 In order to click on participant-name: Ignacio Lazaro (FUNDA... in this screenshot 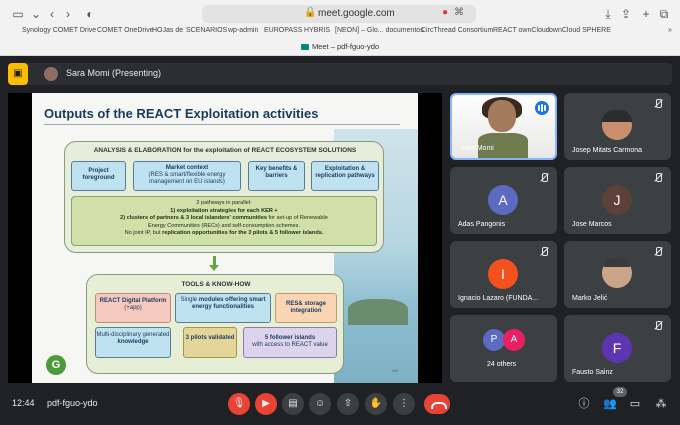, I will do `click(498, 298)`.